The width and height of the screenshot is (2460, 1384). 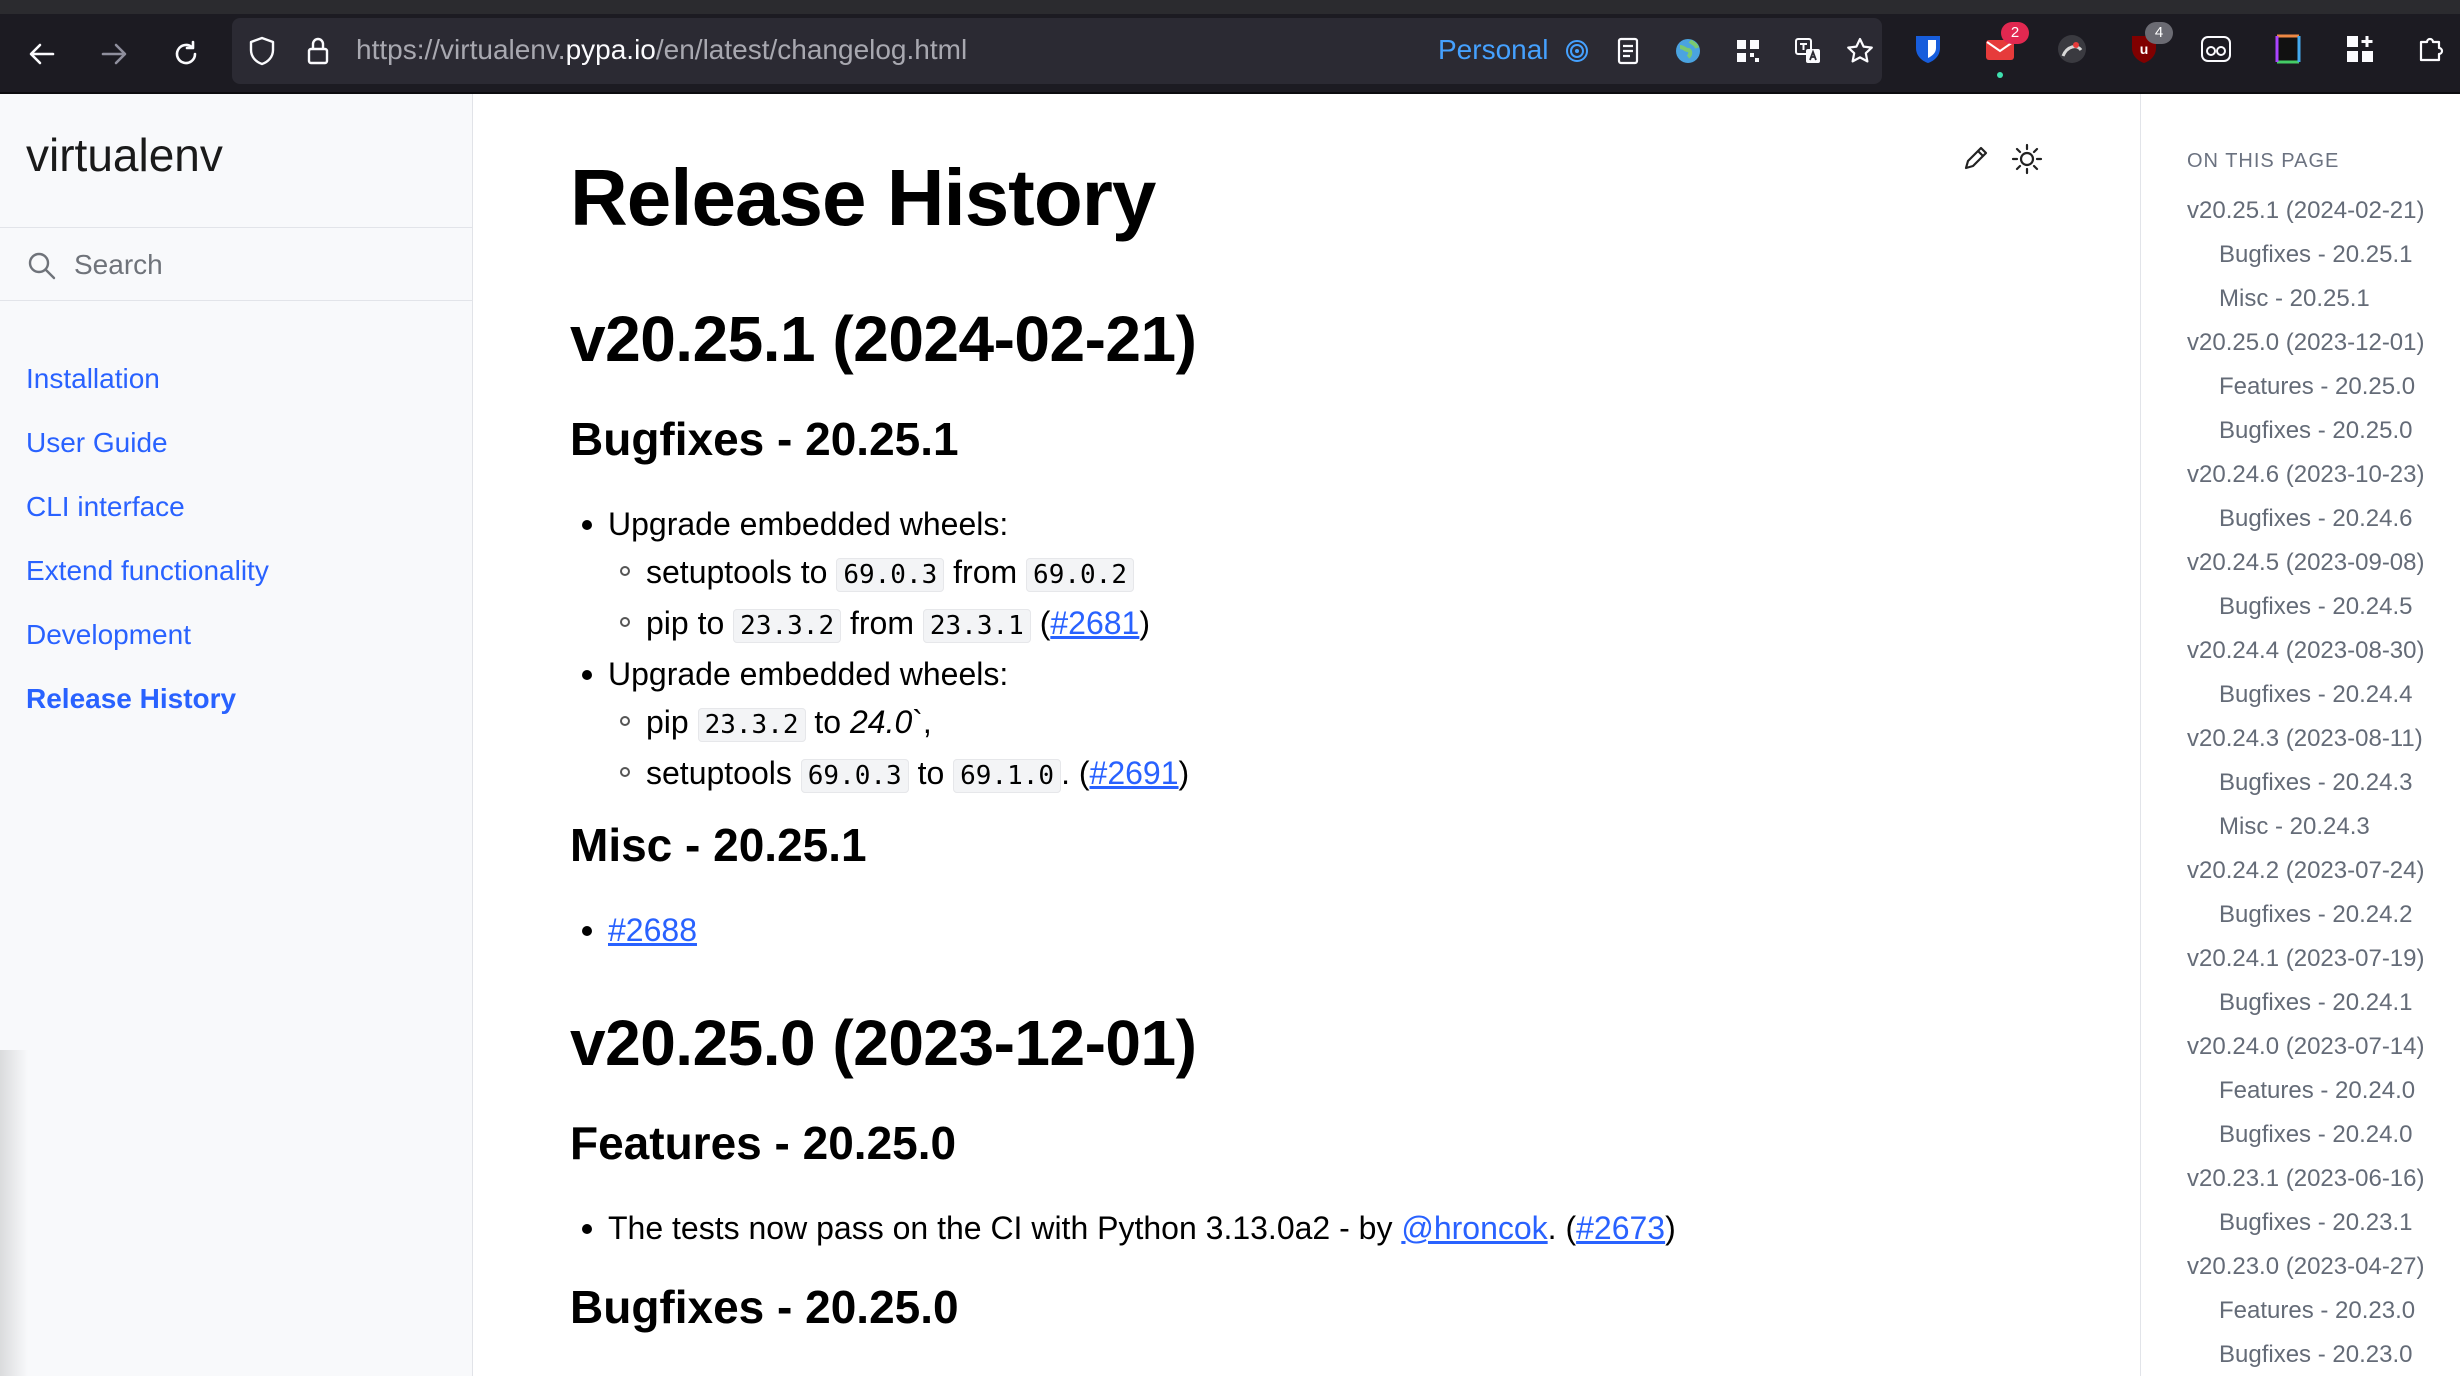 I want to click on theme-toggle-button, so click(x=2030, y=162).